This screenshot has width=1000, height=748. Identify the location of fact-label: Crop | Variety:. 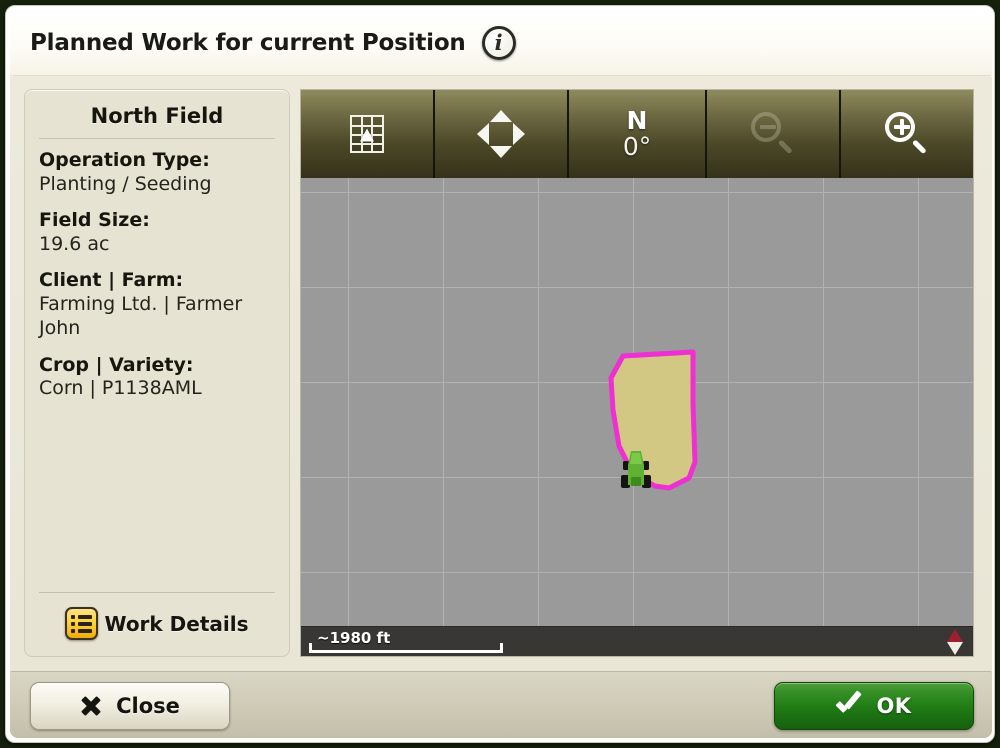
(116, 364).